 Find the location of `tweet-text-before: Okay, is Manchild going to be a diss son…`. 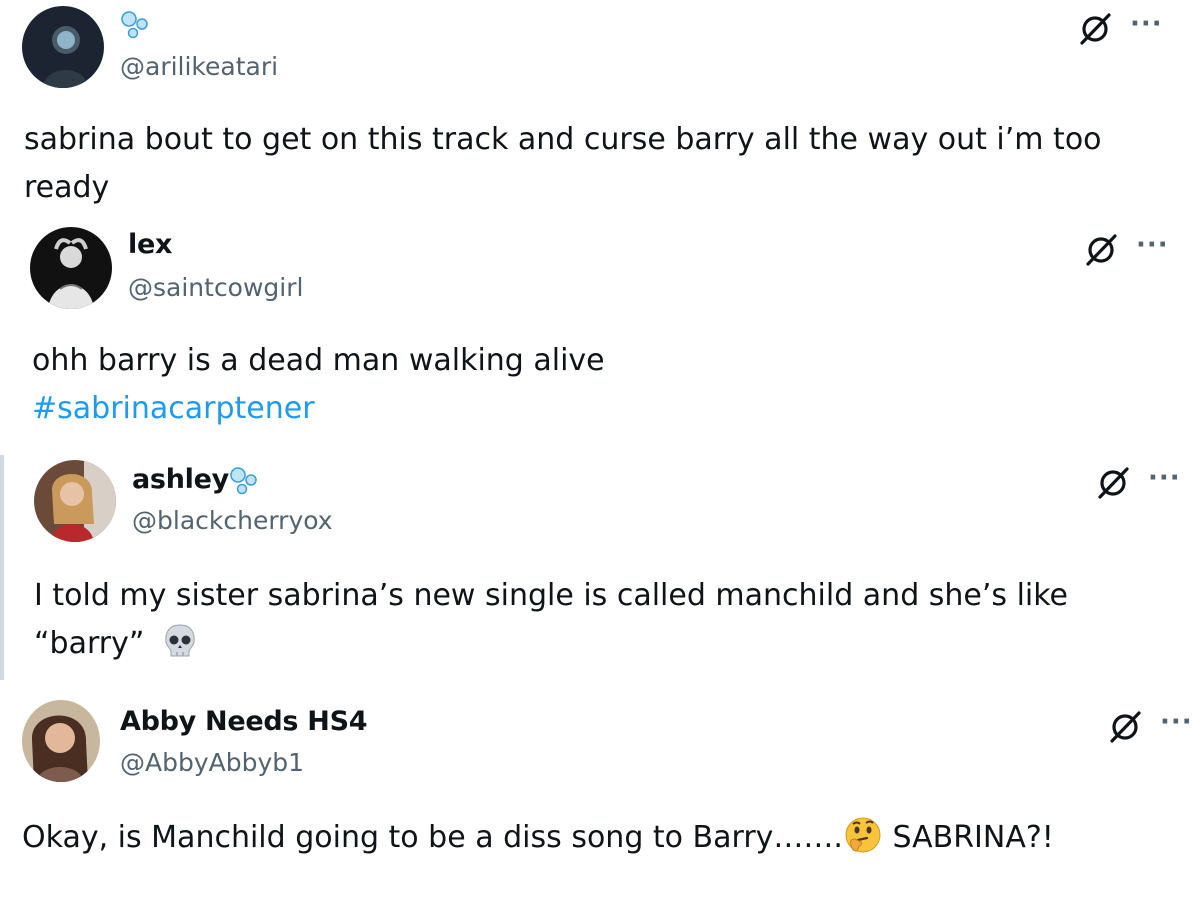

tweet-text-before: Okay, is Manchild going to be a diss son… is located at coordinates (432, 837).